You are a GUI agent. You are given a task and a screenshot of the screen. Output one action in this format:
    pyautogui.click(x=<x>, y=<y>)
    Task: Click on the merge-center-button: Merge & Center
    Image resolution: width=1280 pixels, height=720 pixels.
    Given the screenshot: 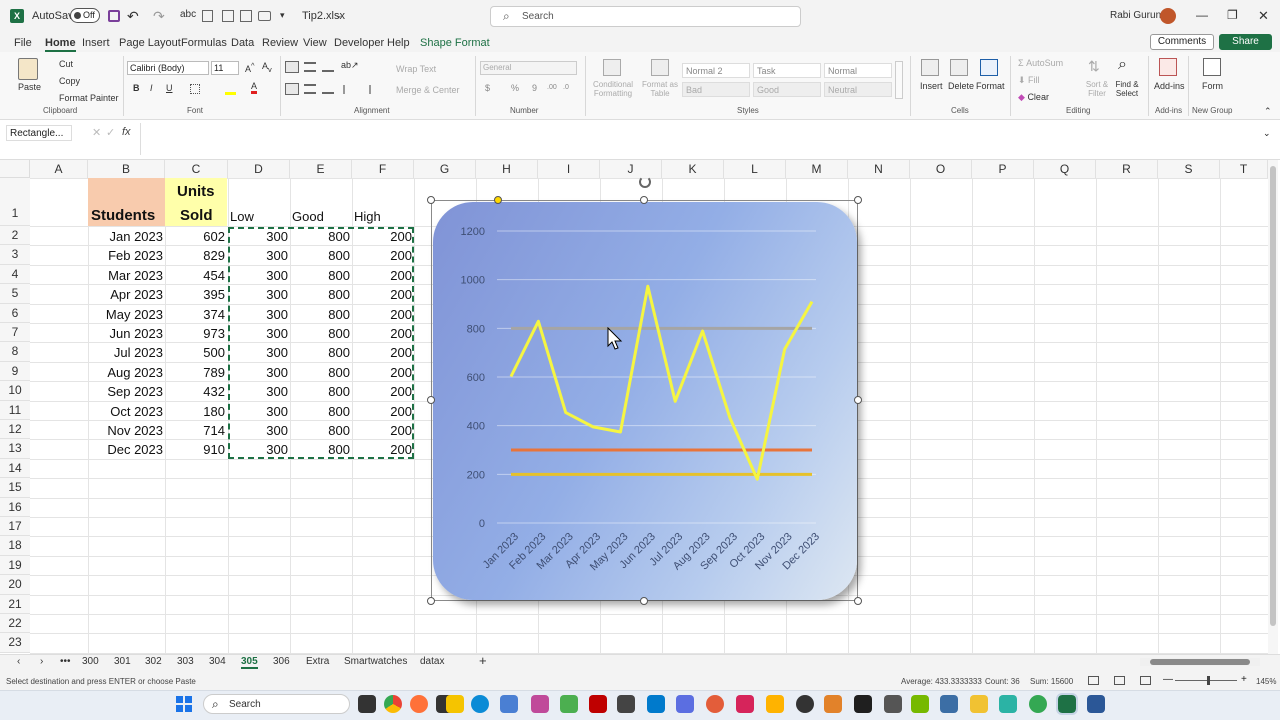 What is the action you would take?
    pyautogui.click(x=428, y=90)
    